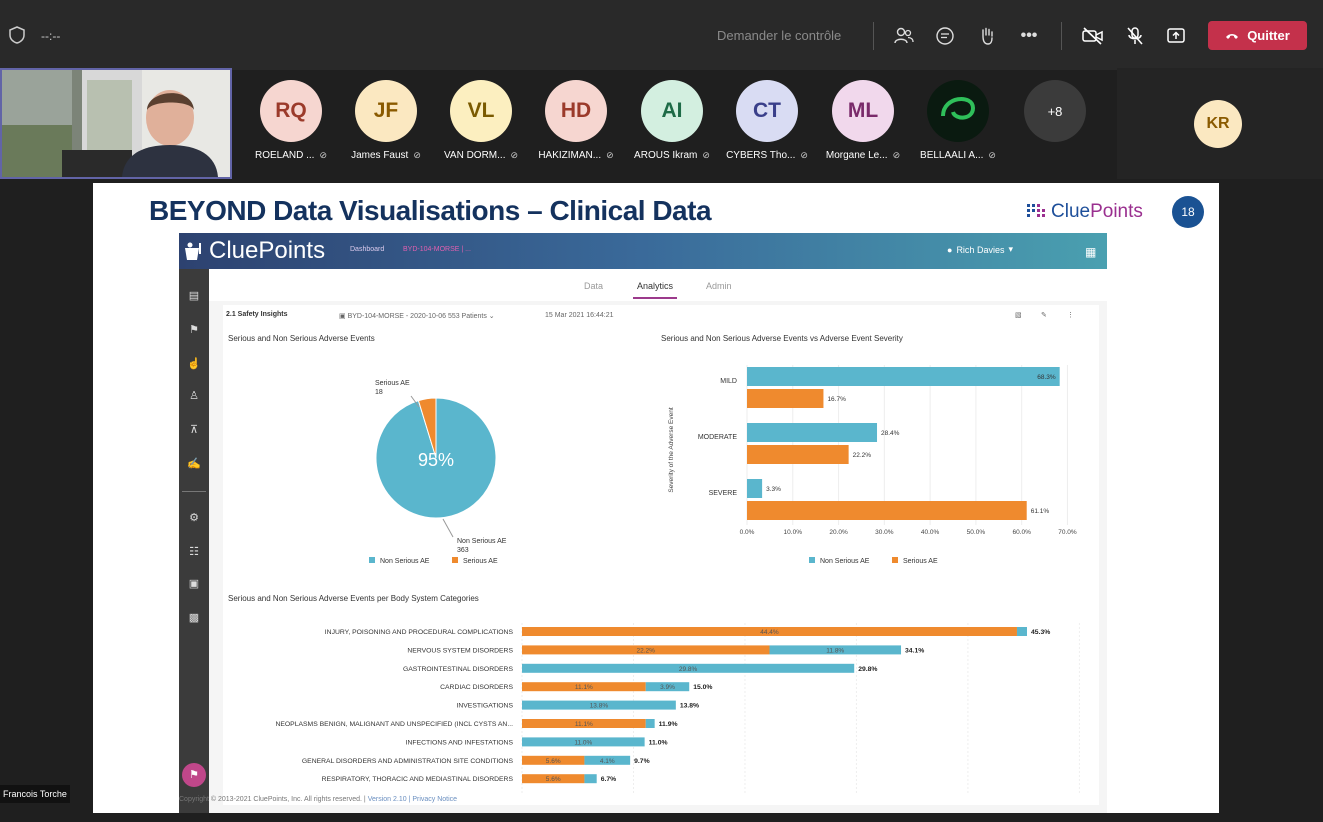 The width and height of the screenshot is (1323, 822). What do you see at coordinates (1257, 35) in the screenshot?
I see `quit-button: Quitter` at bounding box center [1257, 35].